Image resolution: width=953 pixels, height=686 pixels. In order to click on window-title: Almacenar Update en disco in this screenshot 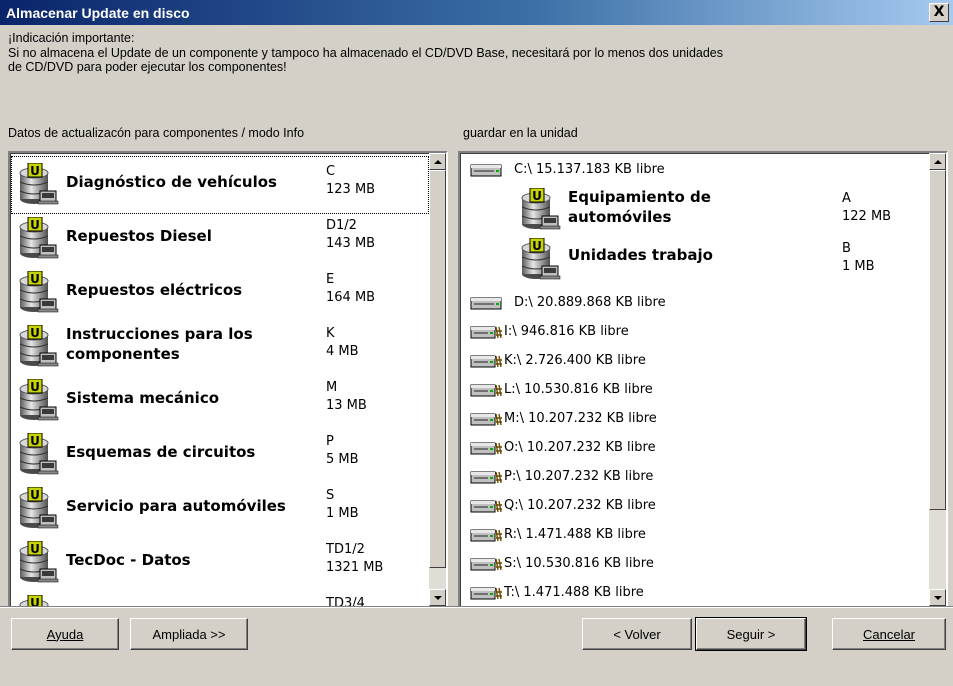, I will do `click(98, 12)`.